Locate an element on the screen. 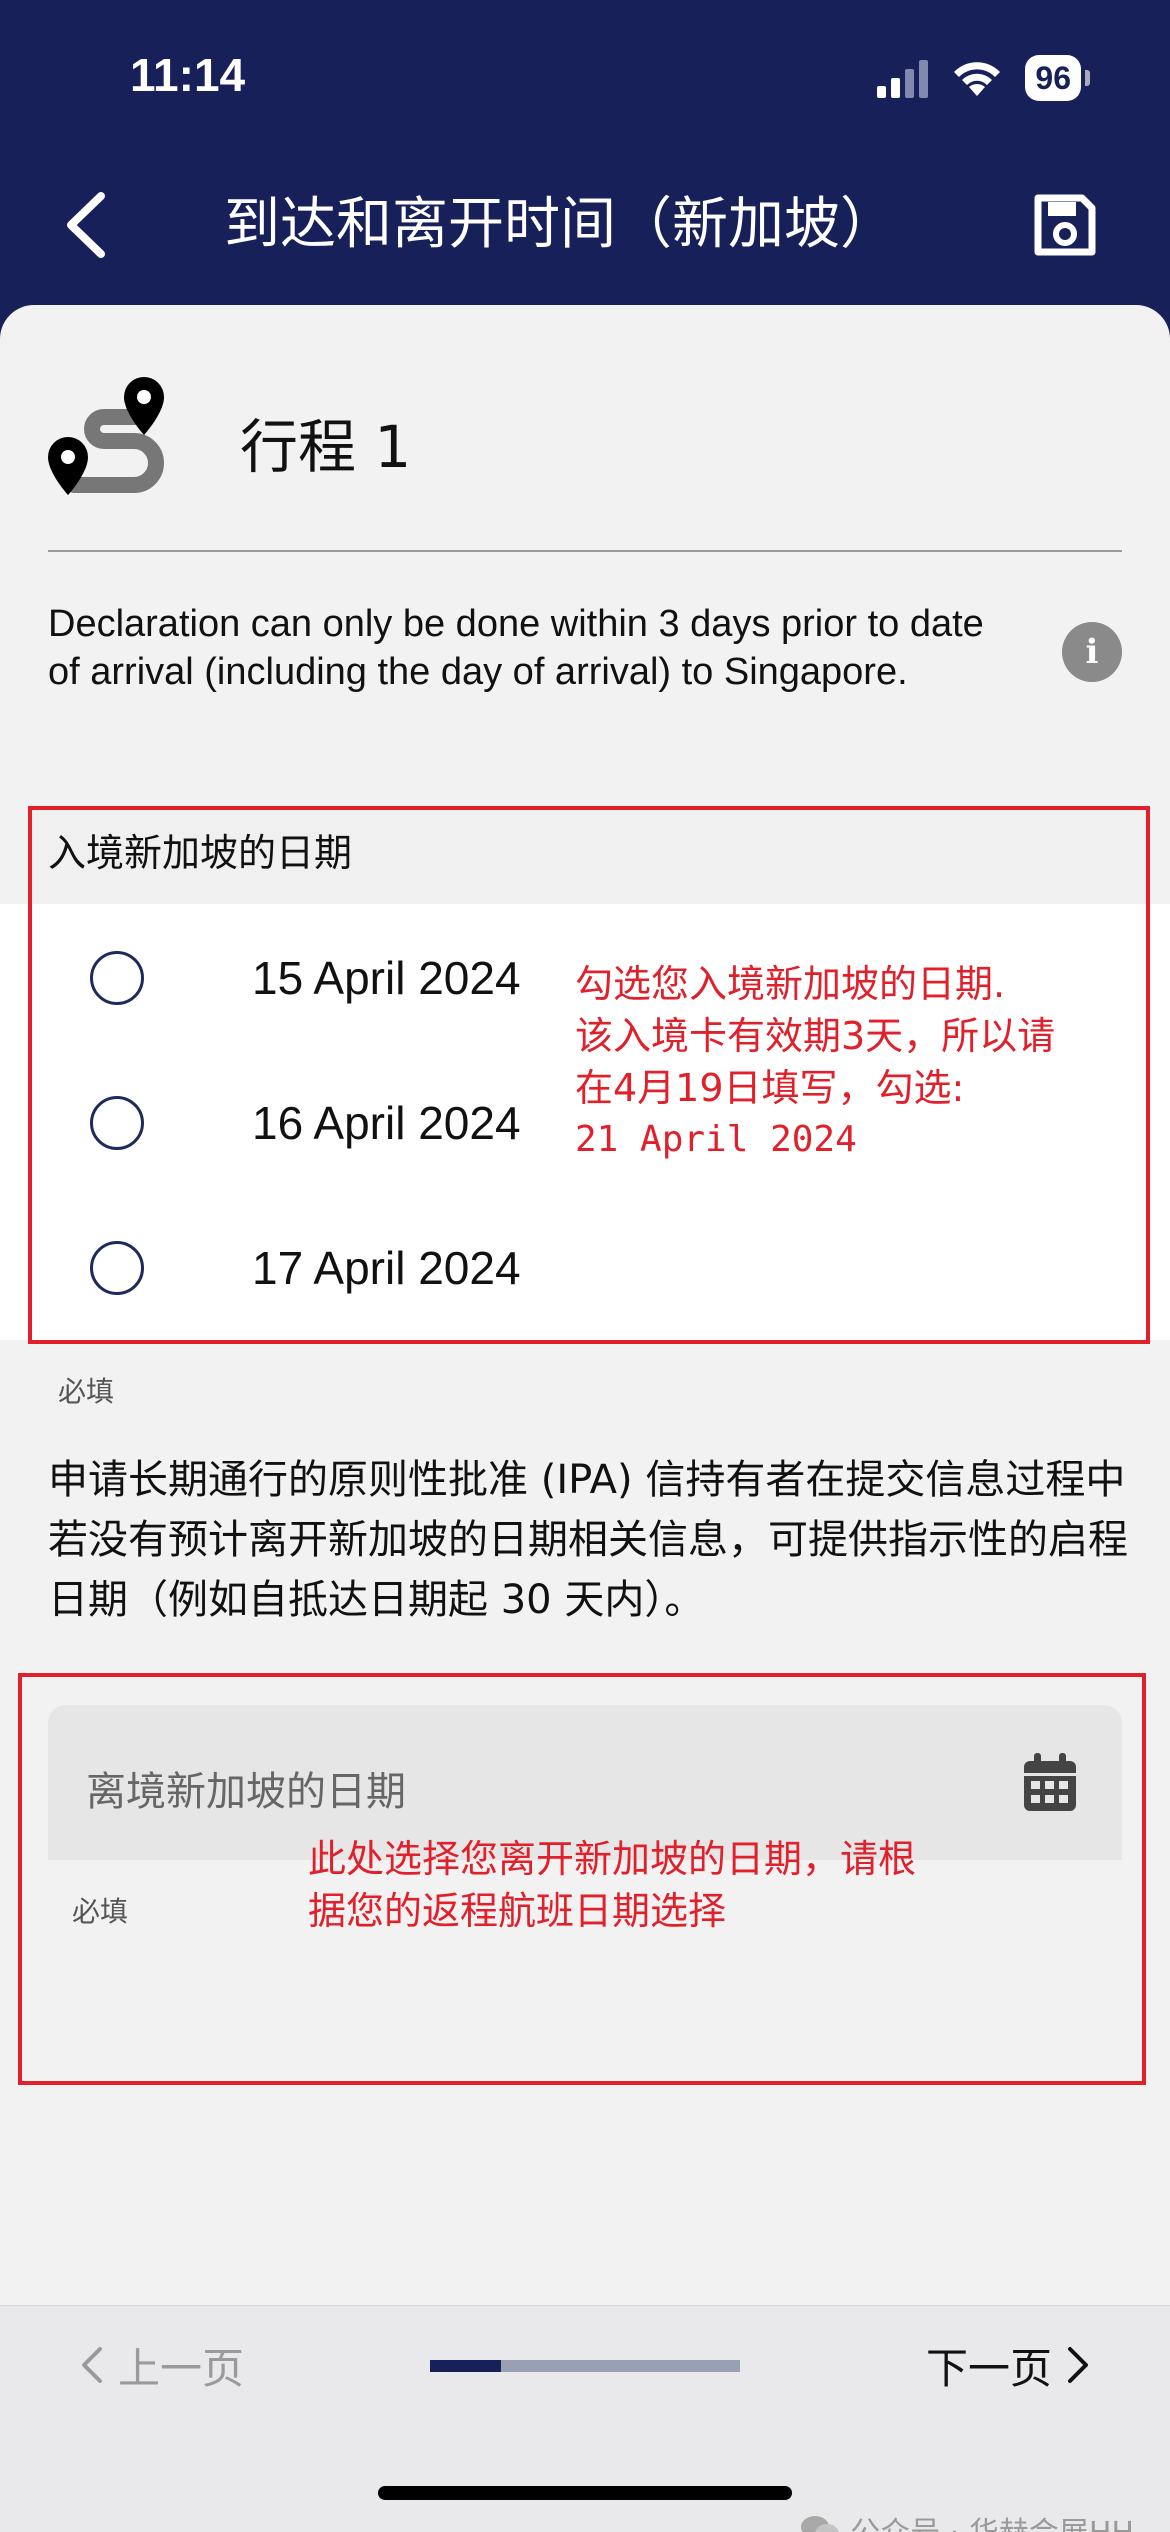 Image resolution: width=1170 pixels, height=2532 pixels. battery-tip is located at coordinates (1087, 78).